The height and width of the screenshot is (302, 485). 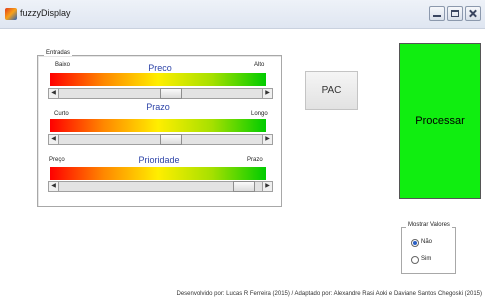 I want to click on preco-title: Preco, so click(x=160, y=68).